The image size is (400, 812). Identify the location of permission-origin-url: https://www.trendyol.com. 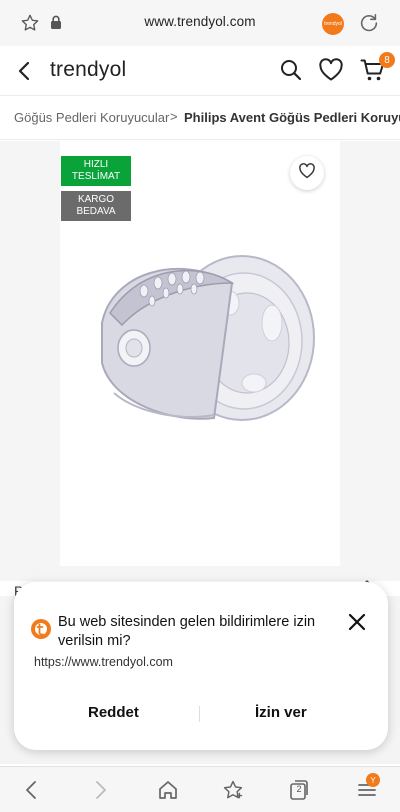
(103, 662).